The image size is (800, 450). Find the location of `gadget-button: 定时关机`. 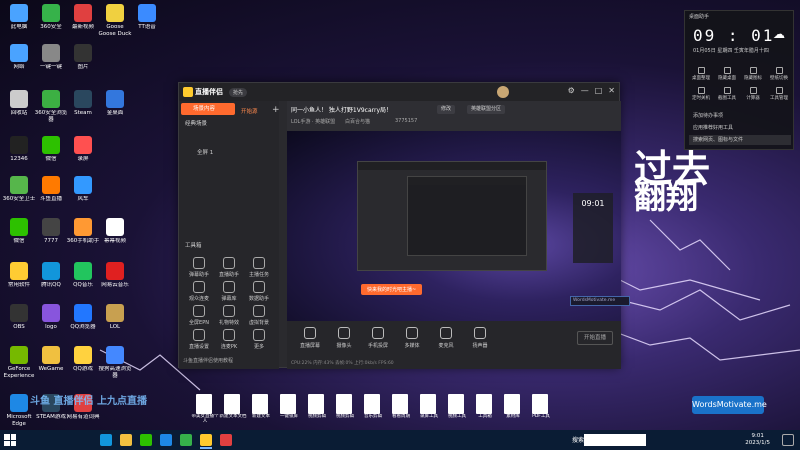

gadget-button: 定时关机 is located at coordinates (701, 94).